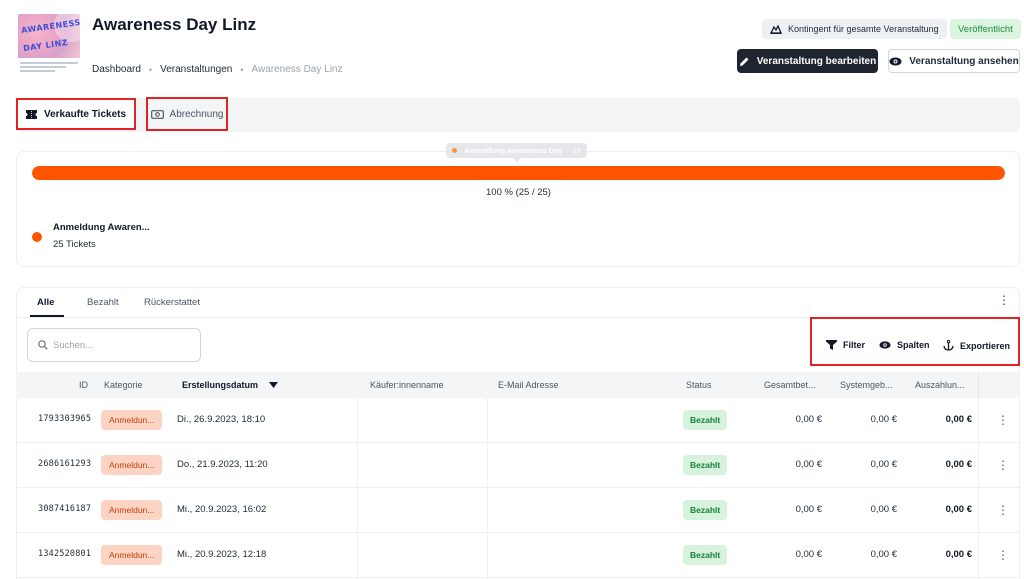 The image size is (1024, 579). I want to click on created-date: Di., 26.9.2023, 18:10, so click(221, 419).